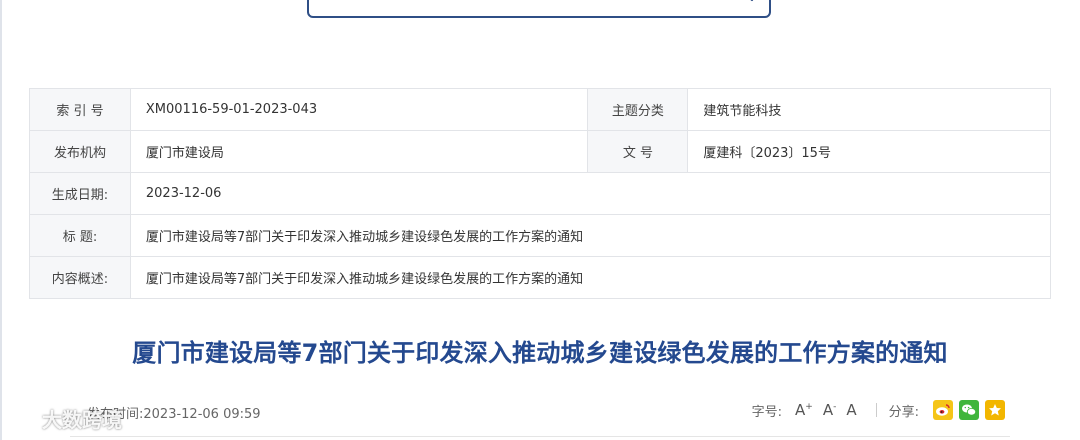 This screenshot has width=1080, height=440. I want to click on search-input, so click(539, 9).